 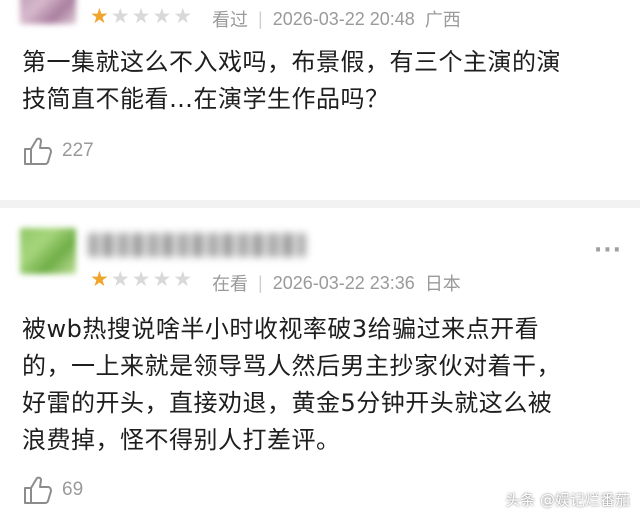 What do you see at coordinates (442, 284) in the screenshot?
I see `review-location: 日本` at bounding box center [442, 284].